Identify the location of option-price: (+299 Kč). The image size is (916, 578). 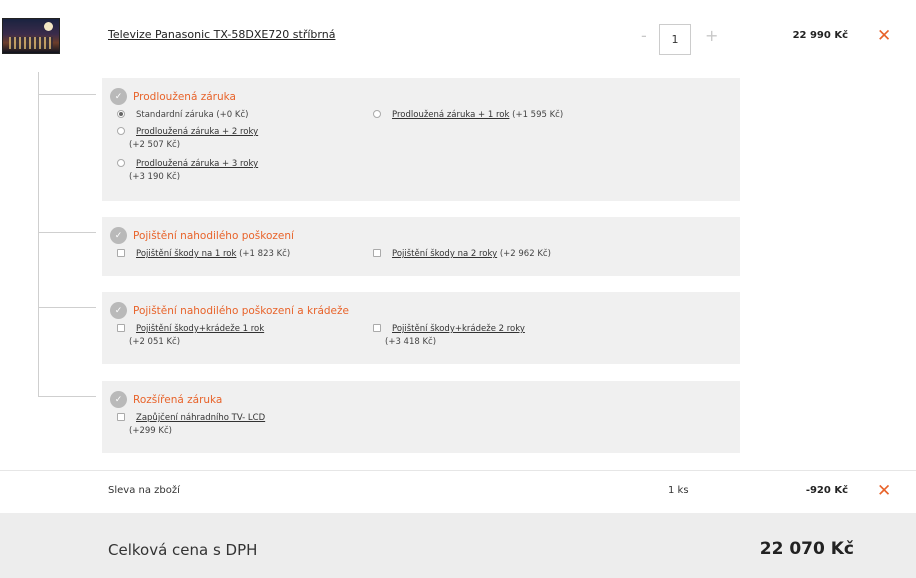
(150, 431).